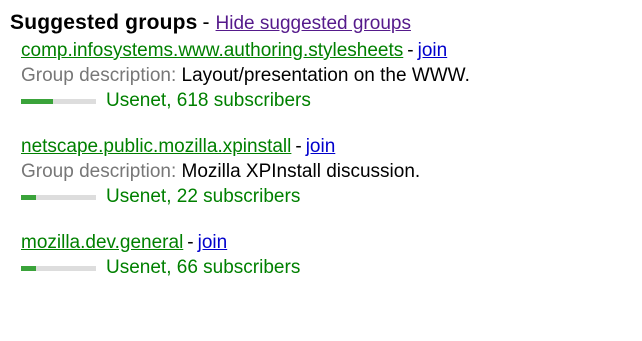 The height and width of the screenshot is (341, 642). Describe the element at coordinates (208, 100) in the screenshot. I see `group-meta-text: Usenet, 618 subscribers` at that location.